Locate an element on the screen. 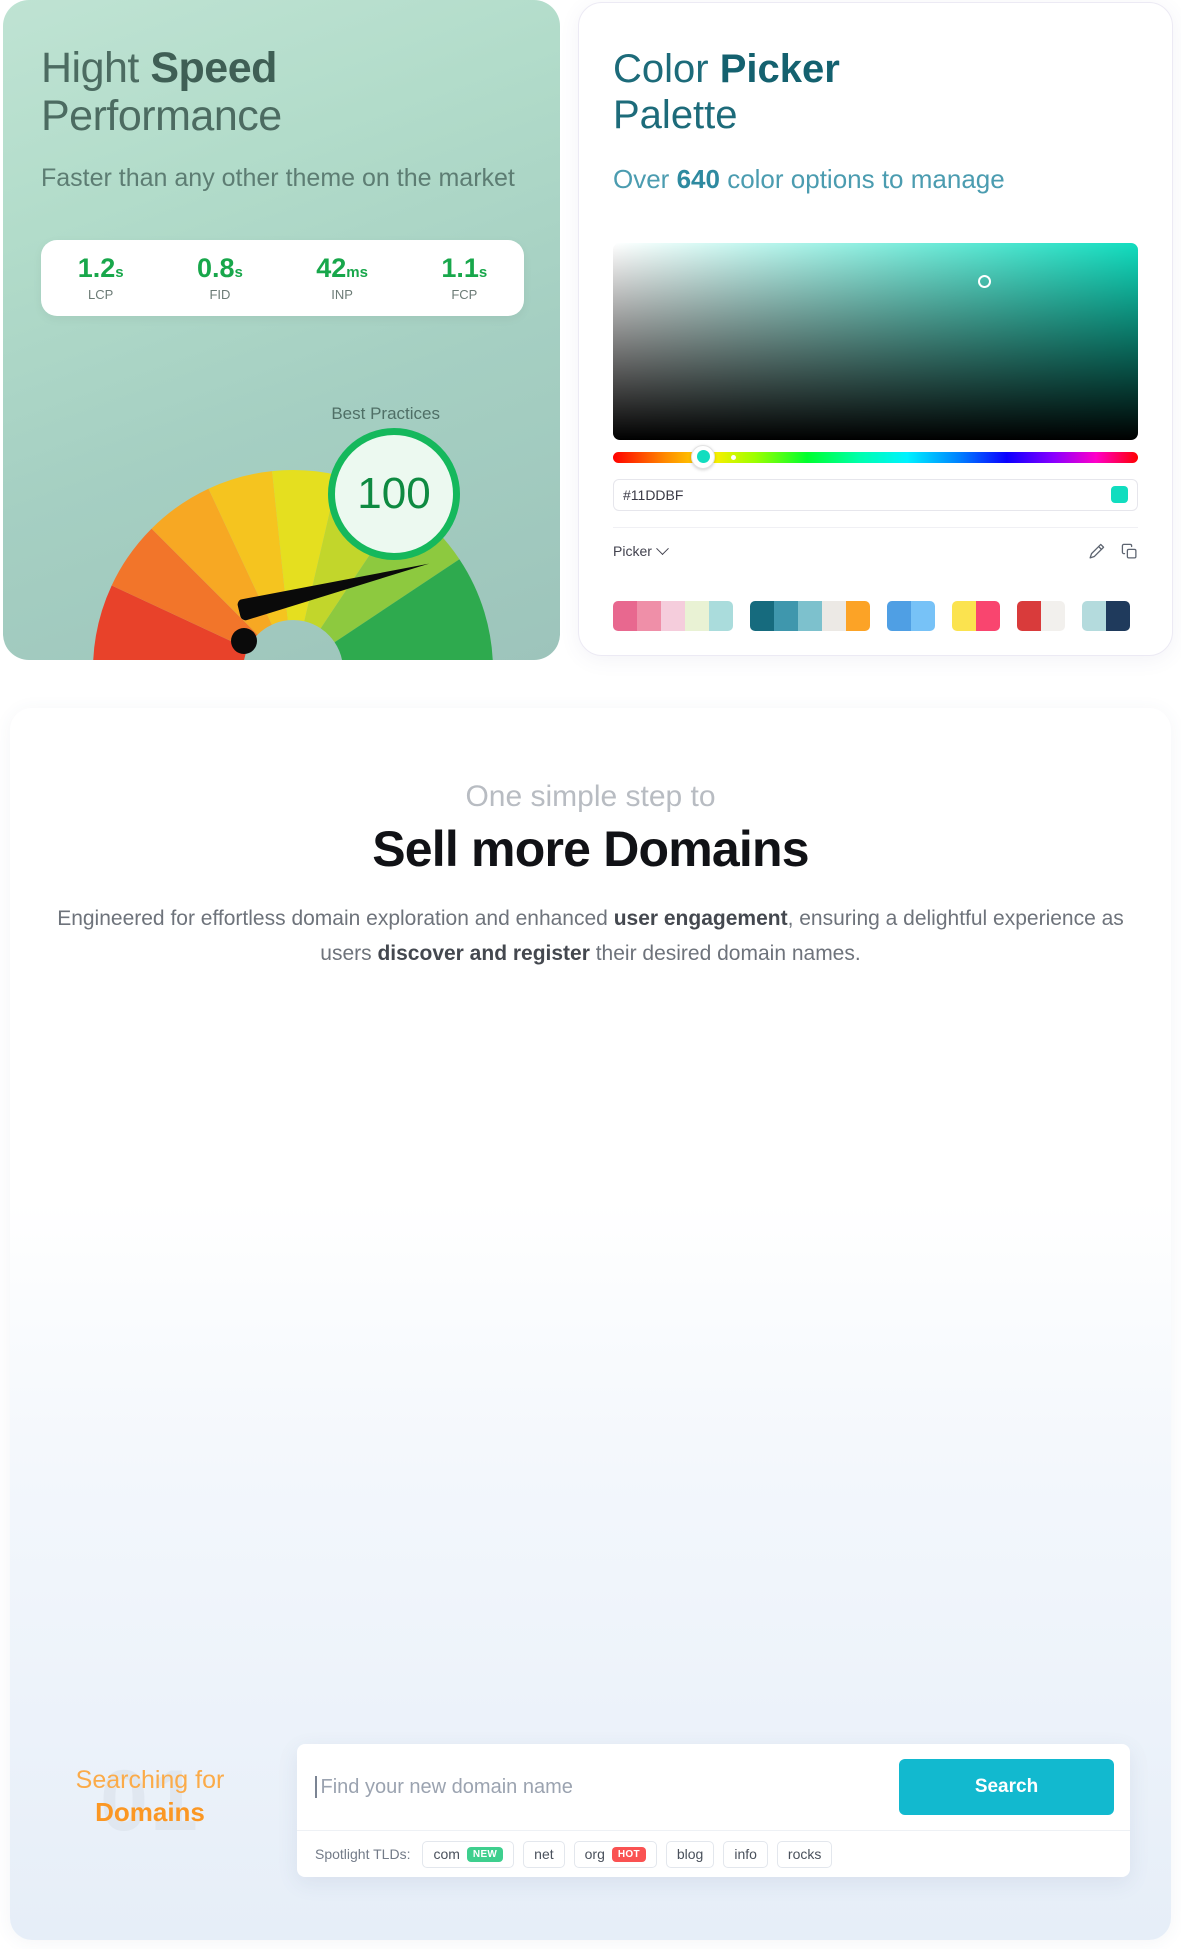  picker-card-subtitle: Over 640 color options to manage is located at coordinates (875, 179).